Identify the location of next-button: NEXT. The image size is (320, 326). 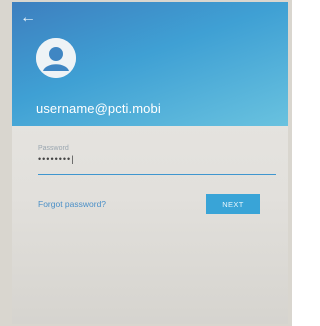
(233, 204).